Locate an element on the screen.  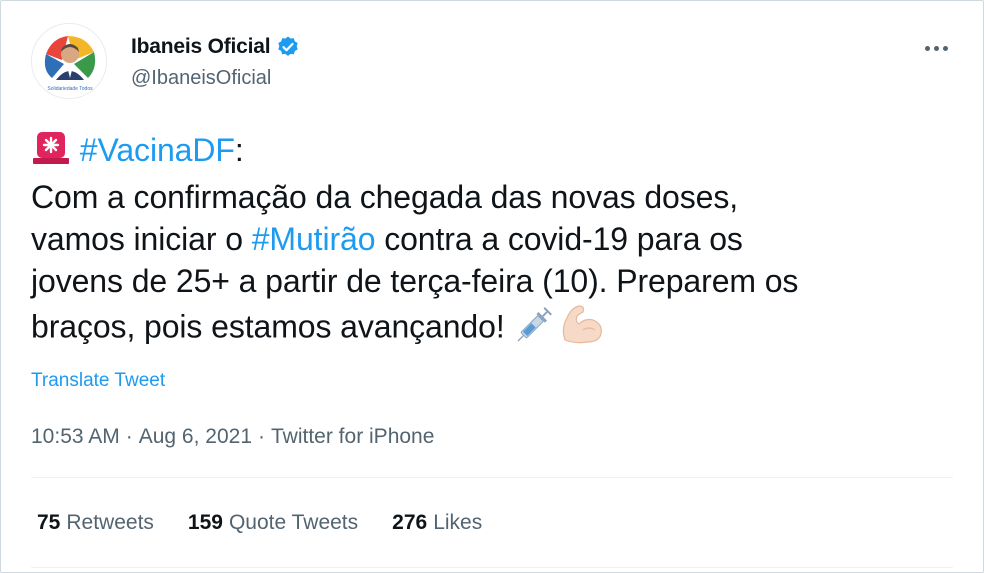
likes-label: Likes is located at coordinates (458, 522).